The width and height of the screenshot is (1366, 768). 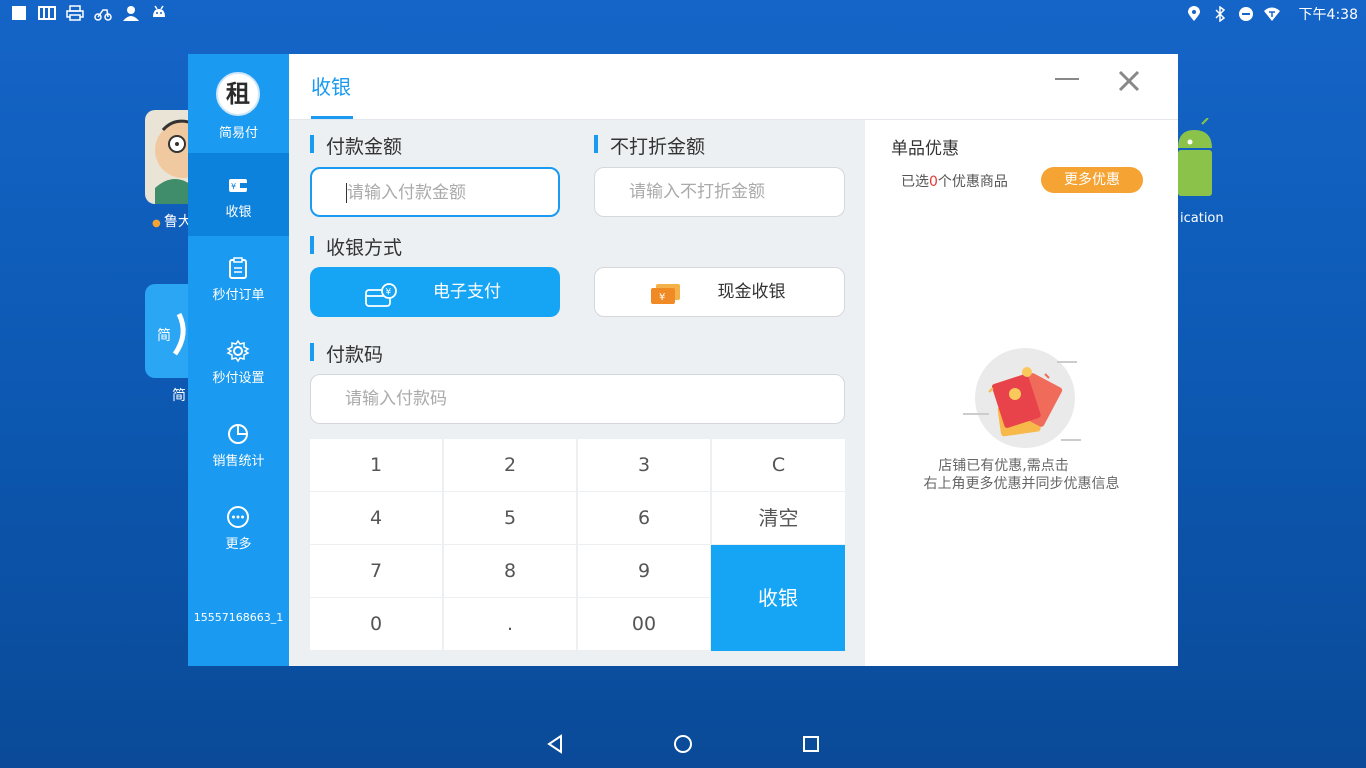 I want to click on back-icon, so click(x=555, y=744).